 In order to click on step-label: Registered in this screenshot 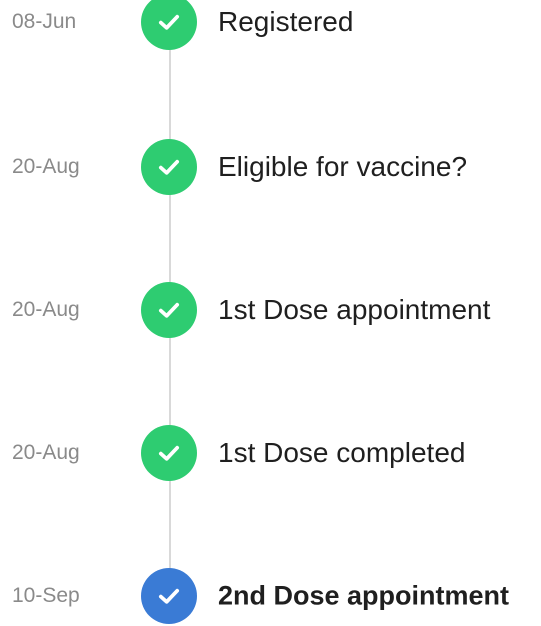, I will do `click(286, 21)`.